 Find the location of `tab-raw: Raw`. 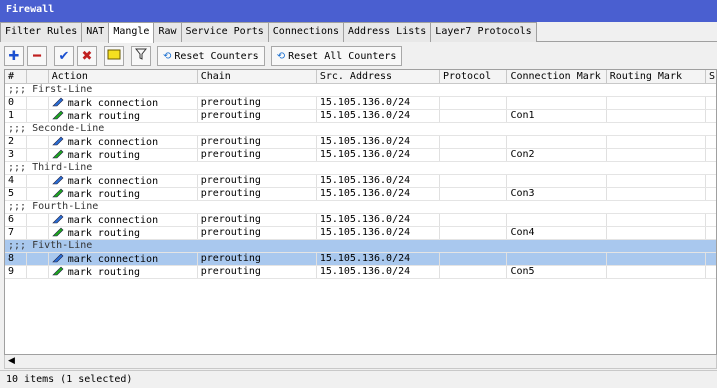

tab-raw: Raw is located at coordinates (167, 32).